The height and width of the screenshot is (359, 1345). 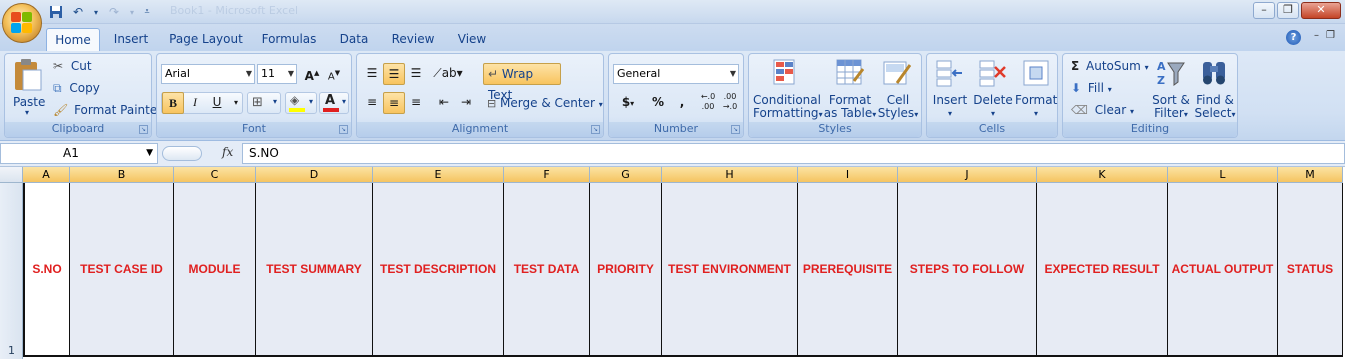 What do you see at coordinates (547, 175) in the screenshot?
I see `column-header-f: F` at bounding box center [547, 175].